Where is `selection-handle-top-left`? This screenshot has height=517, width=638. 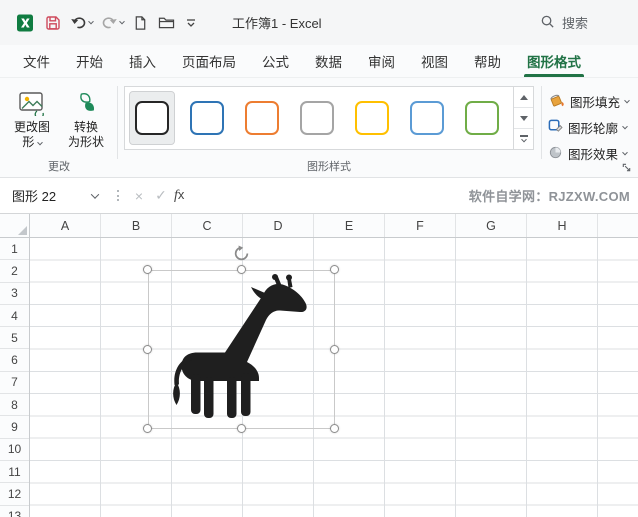 selection-handle-top-left is located at coordinates (147, 269).